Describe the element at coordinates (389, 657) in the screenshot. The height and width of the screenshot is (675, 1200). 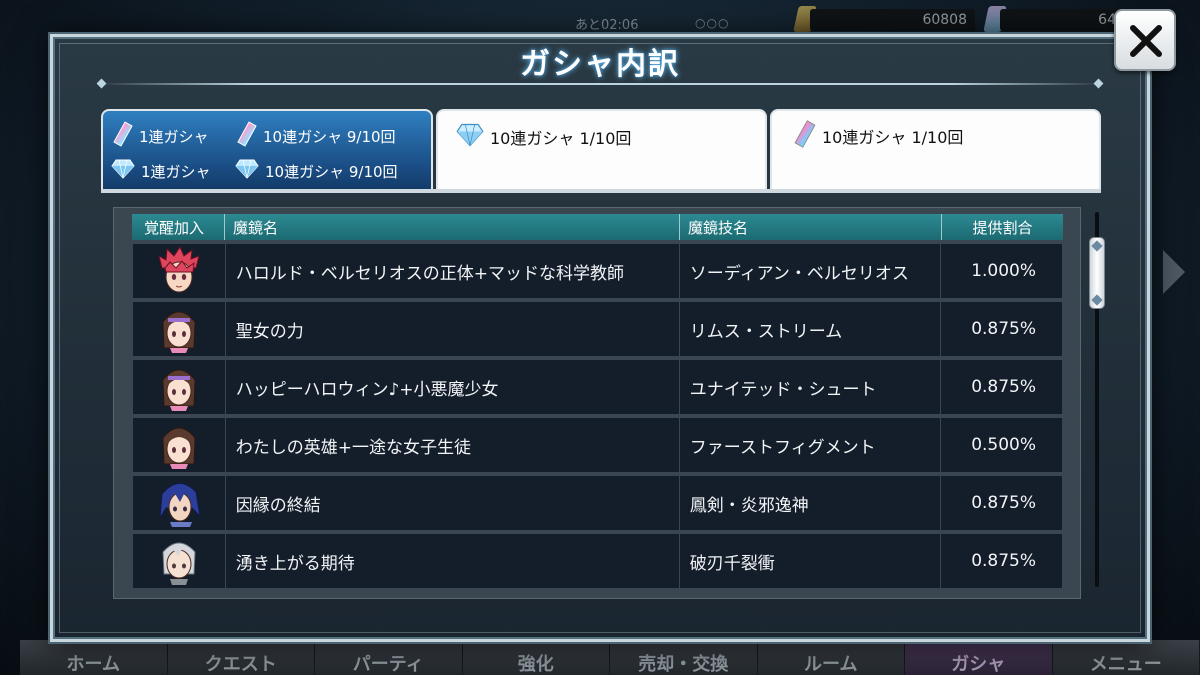
I see `nav-party: パーティ` at that location.